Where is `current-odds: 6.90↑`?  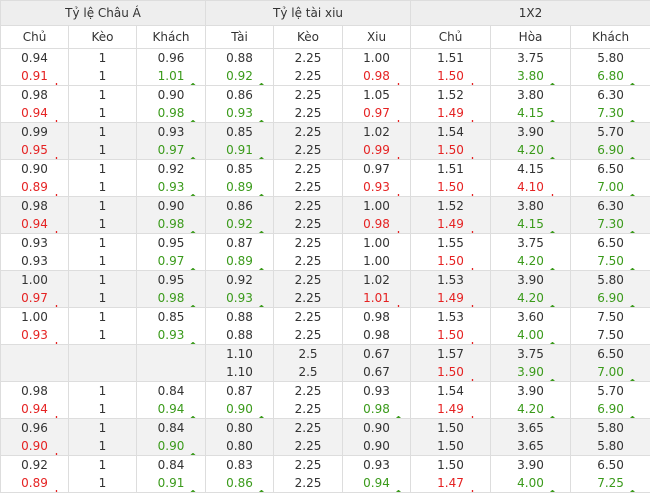
current-odds: 6.90↑ is located at coordinates (610, 298).